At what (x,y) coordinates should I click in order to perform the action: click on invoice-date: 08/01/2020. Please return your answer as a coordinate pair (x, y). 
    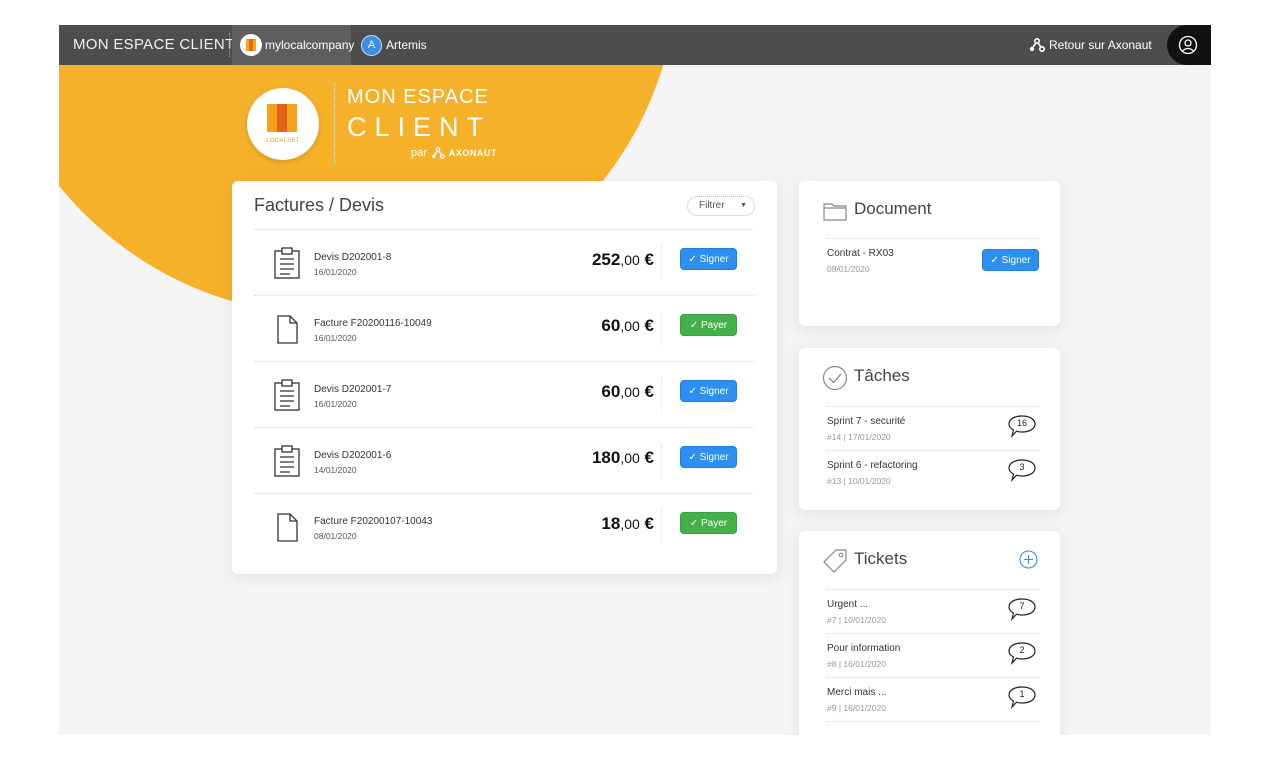
    Looking at the image, I should click on (335, 536).